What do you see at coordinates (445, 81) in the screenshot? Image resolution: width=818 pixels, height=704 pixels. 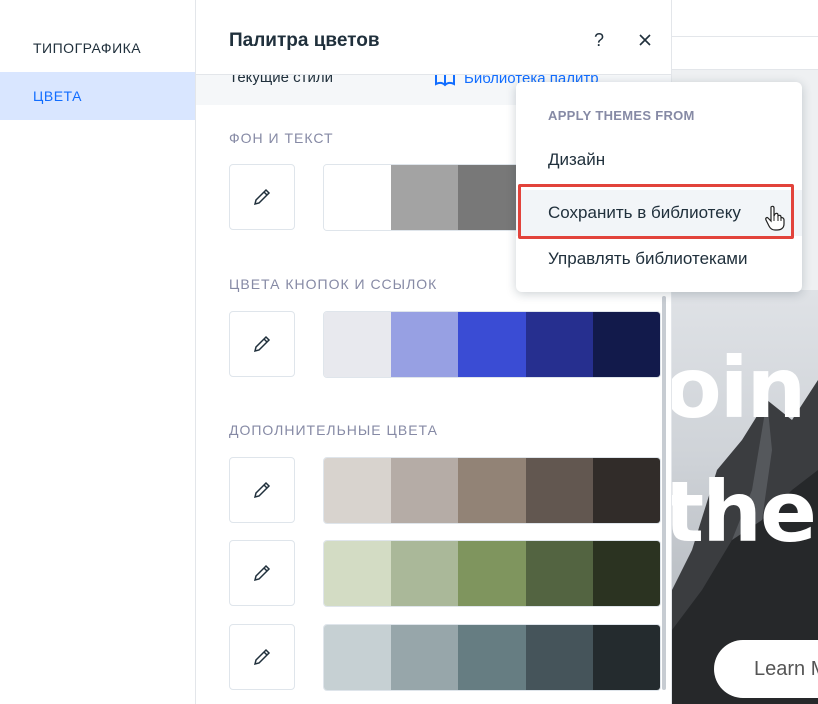 I see `library-icon` at bounding box center [445, 81].